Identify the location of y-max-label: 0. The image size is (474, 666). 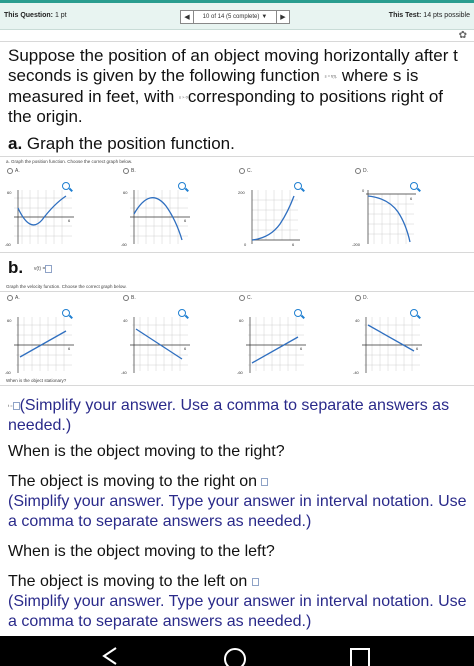
(363, 190).